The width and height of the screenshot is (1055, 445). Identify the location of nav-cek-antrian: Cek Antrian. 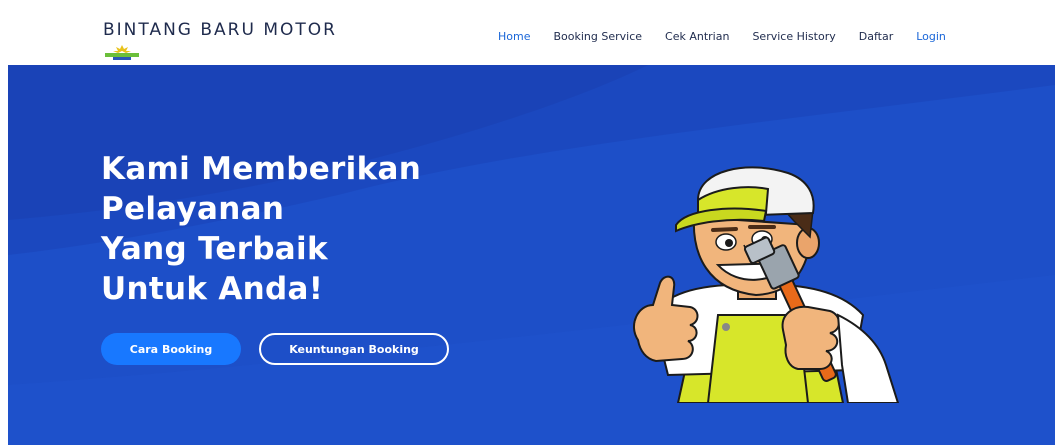
(697, 36).